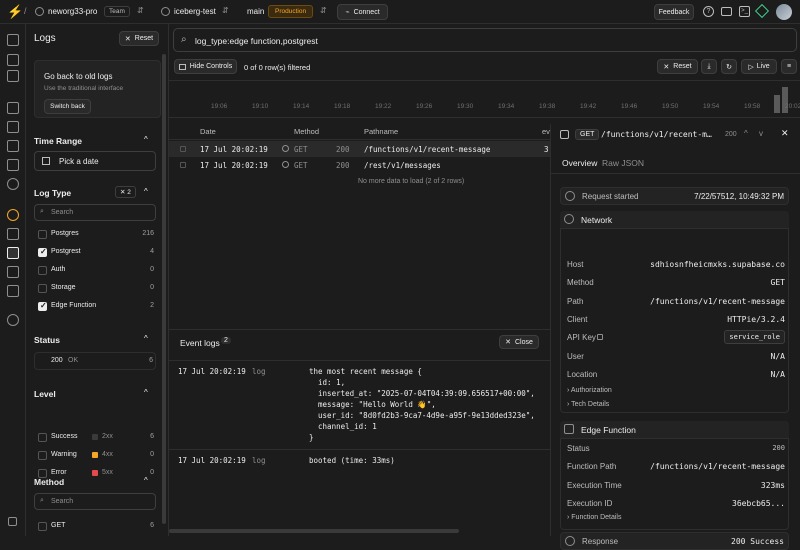 The width and height of the screenshot is (800, 550). I want to click on download-button: ⤓, so click(709, 66).